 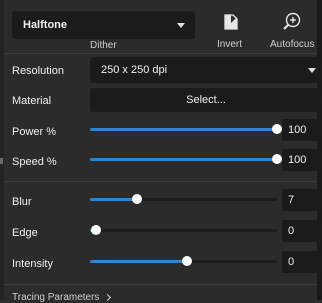 I want to click on speed-value: 100, so click(x=297, y=160).